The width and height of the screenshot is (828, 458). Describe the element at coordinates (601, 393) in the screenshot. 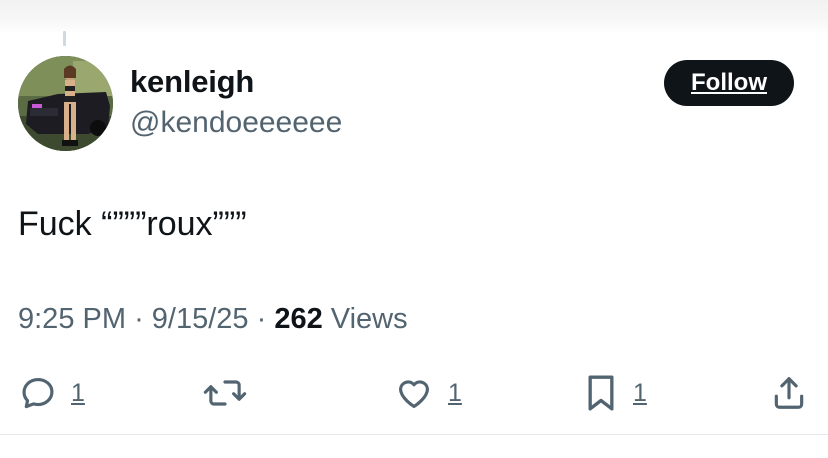

I see `bookmark-icon` at that location.